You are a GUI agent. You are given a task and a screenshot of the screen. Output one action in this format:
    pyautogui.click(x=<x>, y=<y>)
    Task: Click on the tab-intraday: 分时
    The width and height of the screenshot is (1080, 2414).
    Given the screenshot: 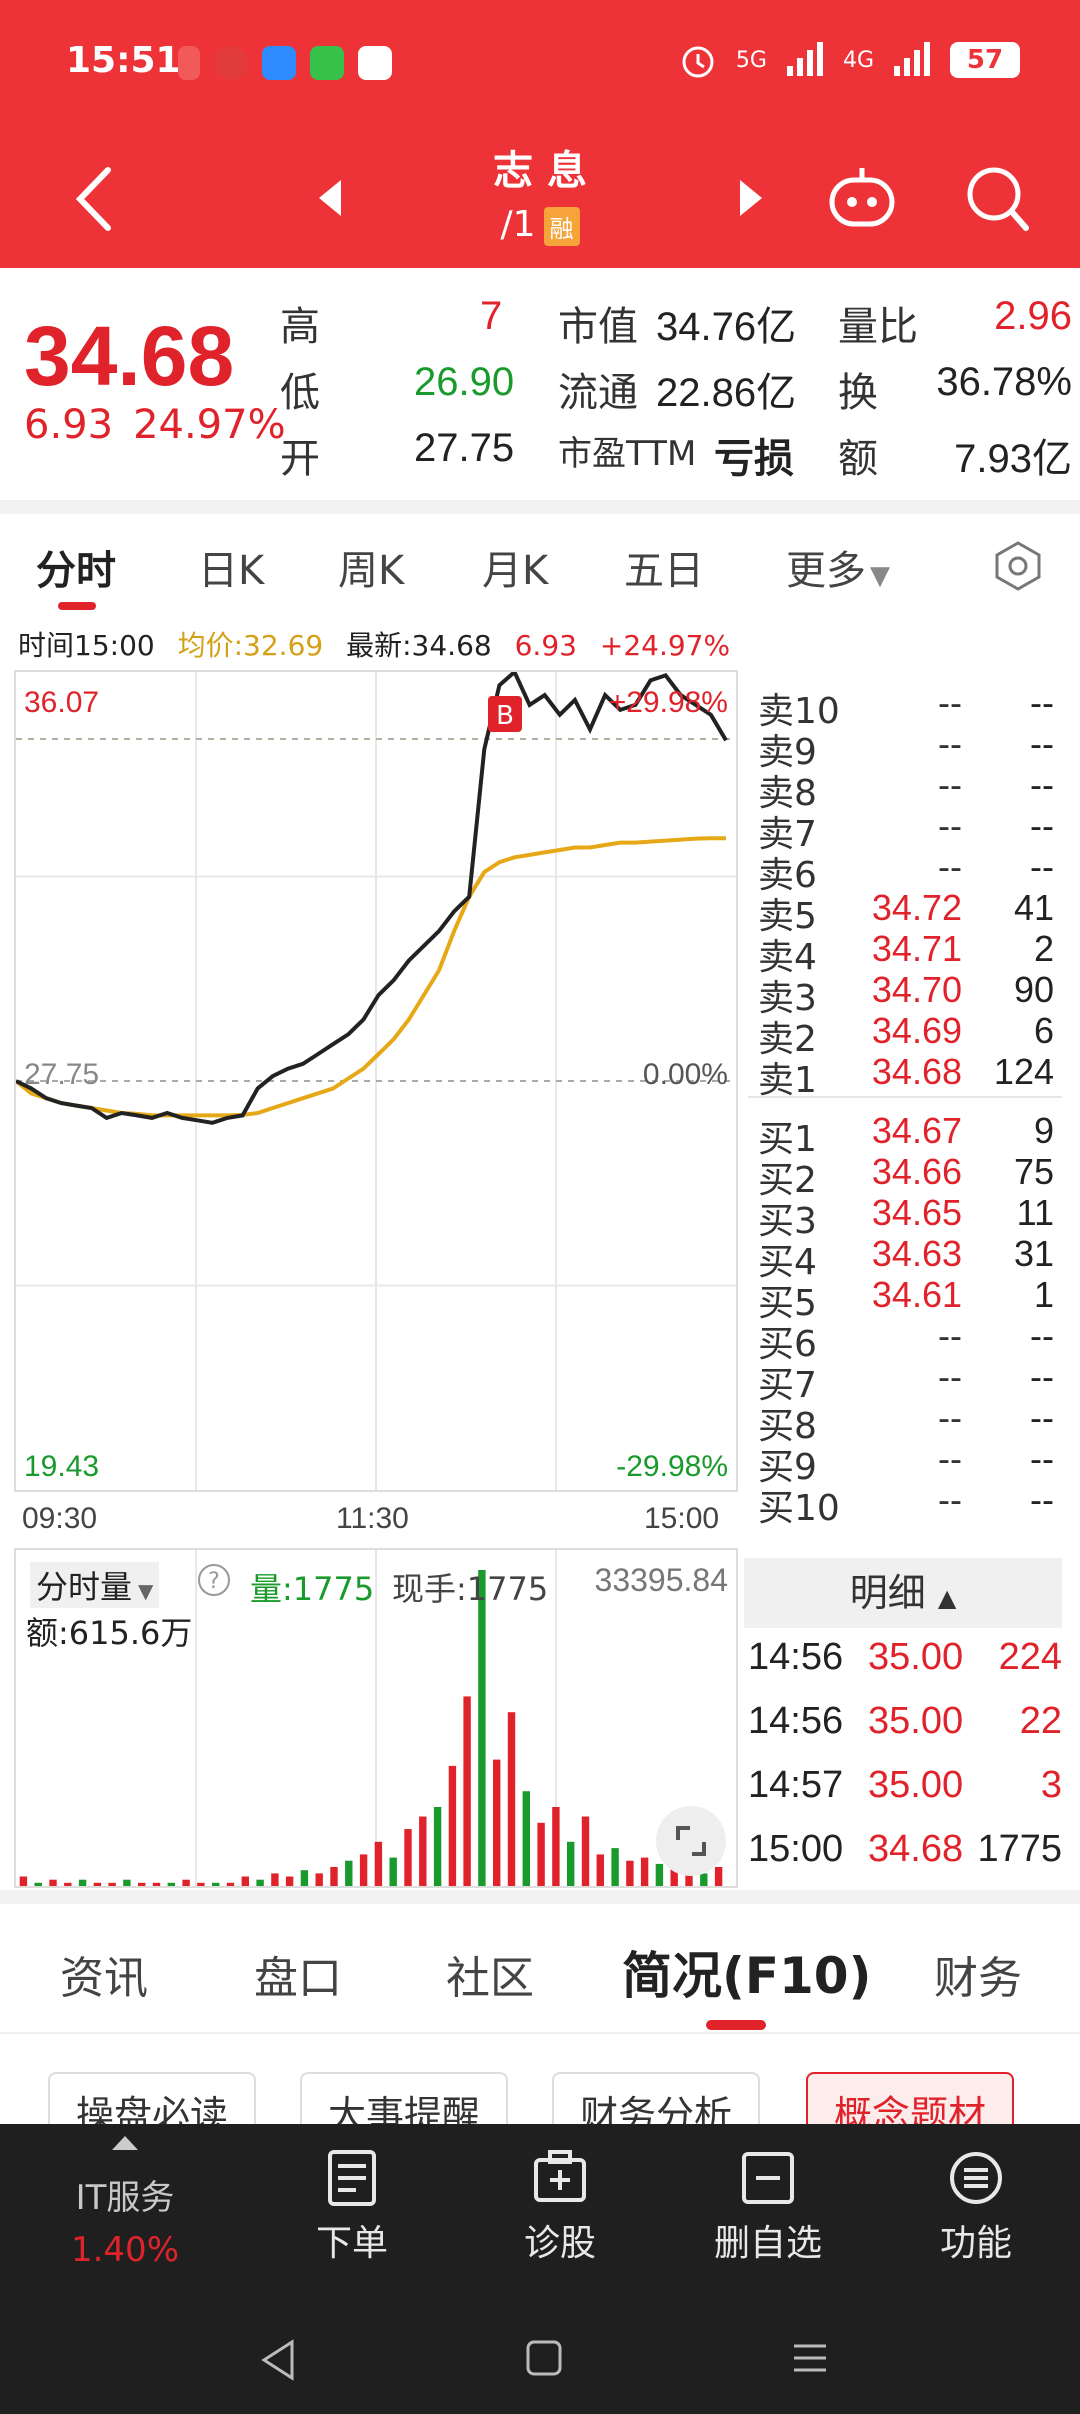 What is the action you would take?
    pyautogui.click(x=76, y=567)
    